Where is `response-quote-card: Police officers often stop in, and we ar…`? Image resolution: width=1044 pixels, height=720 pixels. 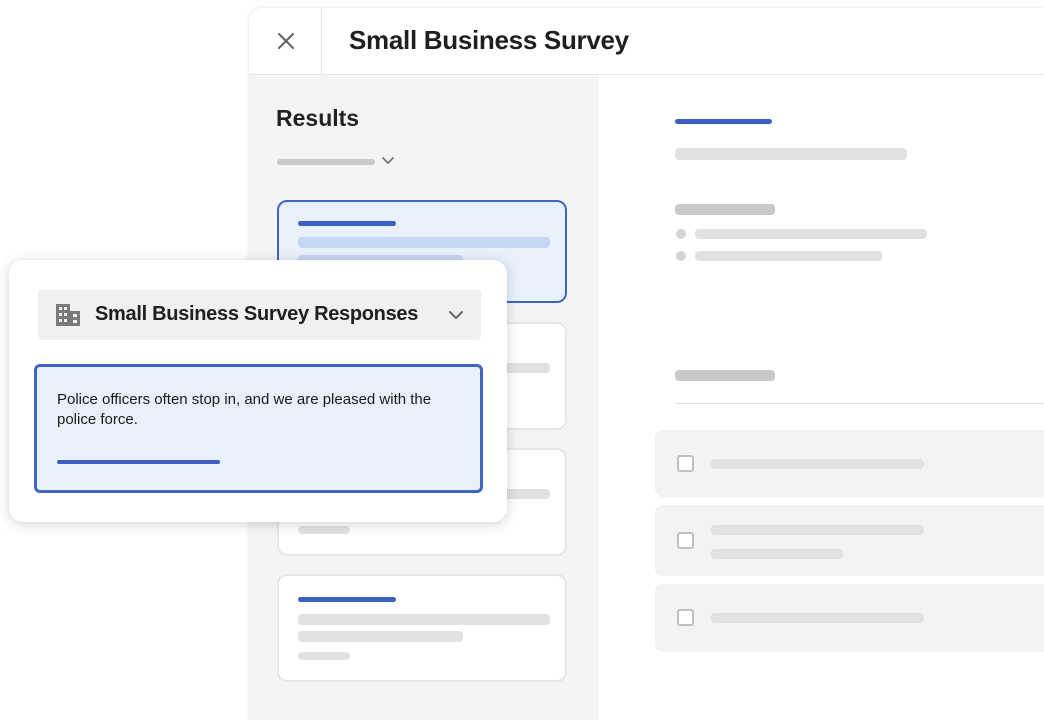 response-quote-card: Police officers often stop in, and we ar… is located at coordinates (258, 428).